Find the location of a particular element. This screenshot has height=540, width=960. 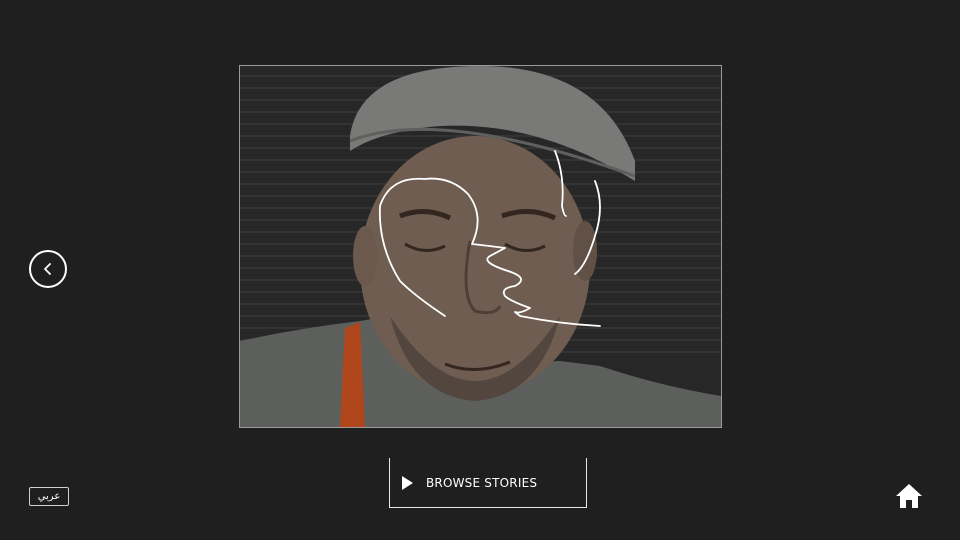

browse-stories-label: BROWSE STORIES is located at coordinates (482, 482).